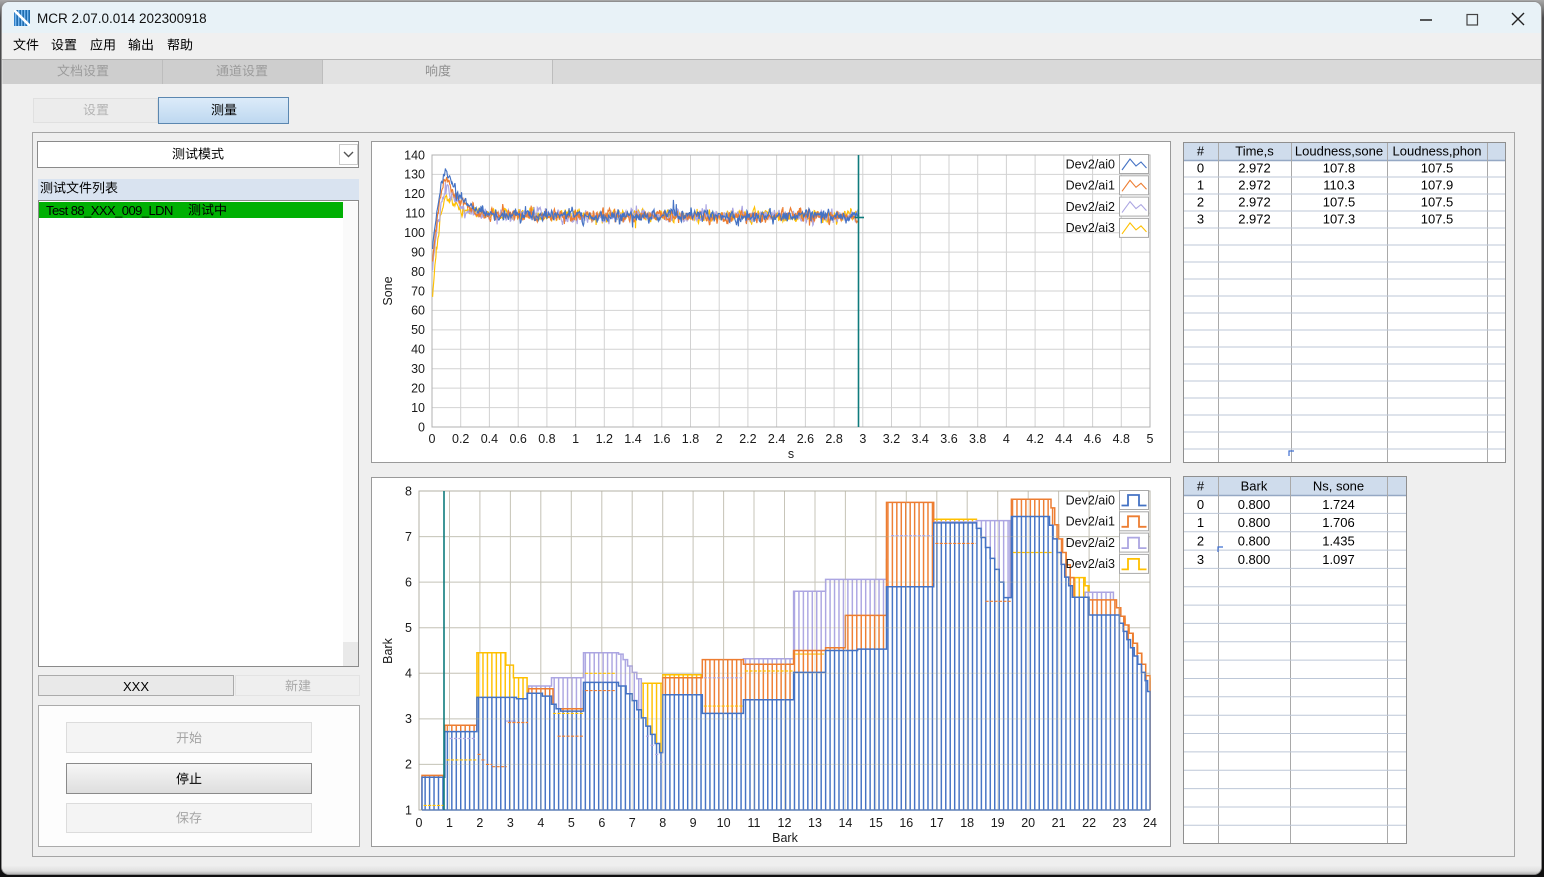 The image size is (1544, 877). I want to click on svg-text: 70, so click(418, 291).